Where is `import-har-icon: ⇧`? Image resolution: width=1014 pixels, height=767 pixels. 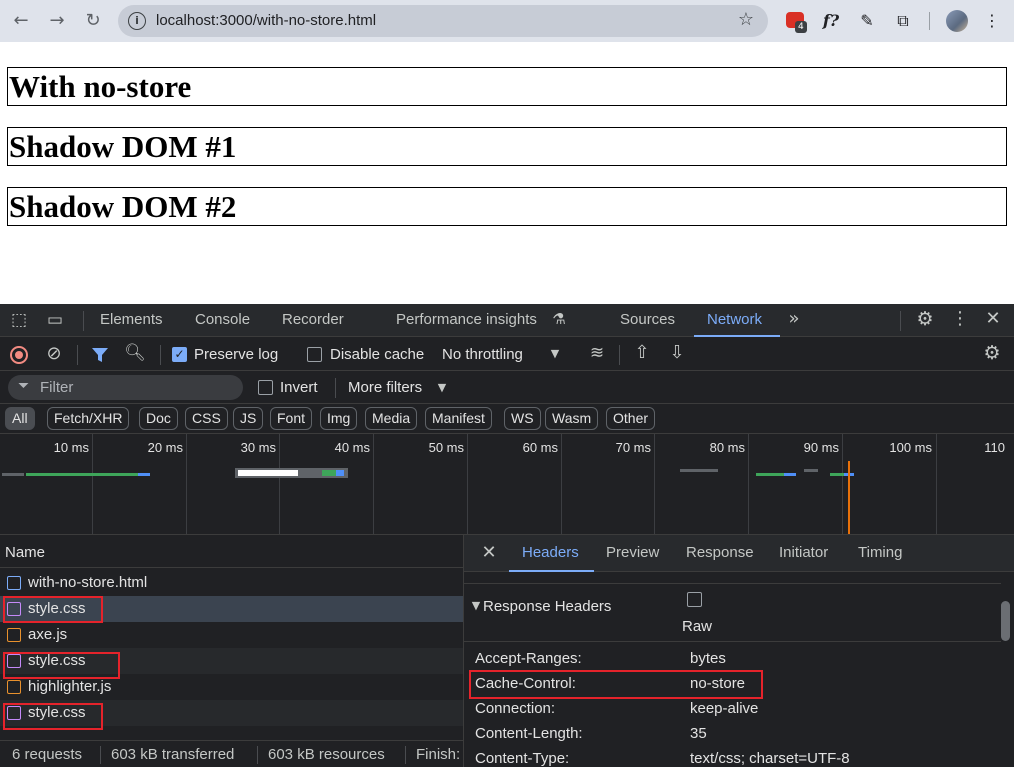
import-har-icon: ⇧ is located at coordinates (642, 352).